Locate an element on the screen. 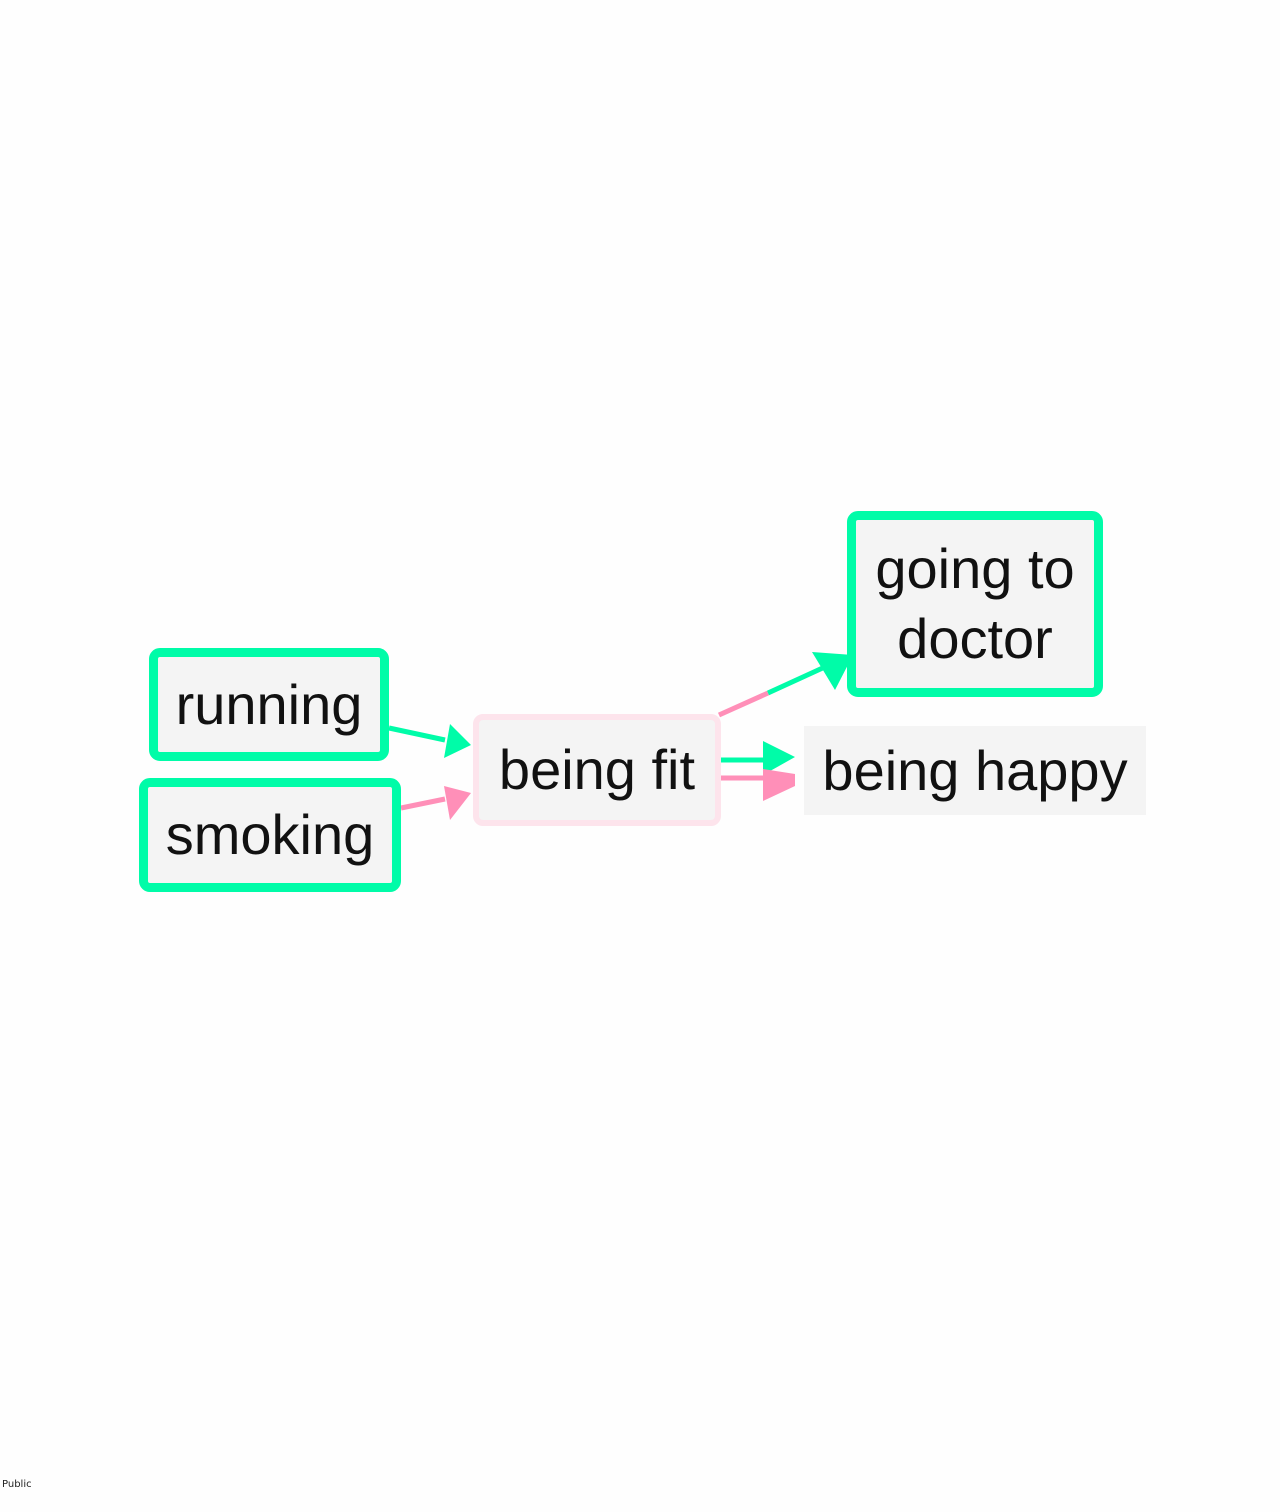 This screenshot has height=1512, width=1280. node-running: running is located at coordinates (269, 704).